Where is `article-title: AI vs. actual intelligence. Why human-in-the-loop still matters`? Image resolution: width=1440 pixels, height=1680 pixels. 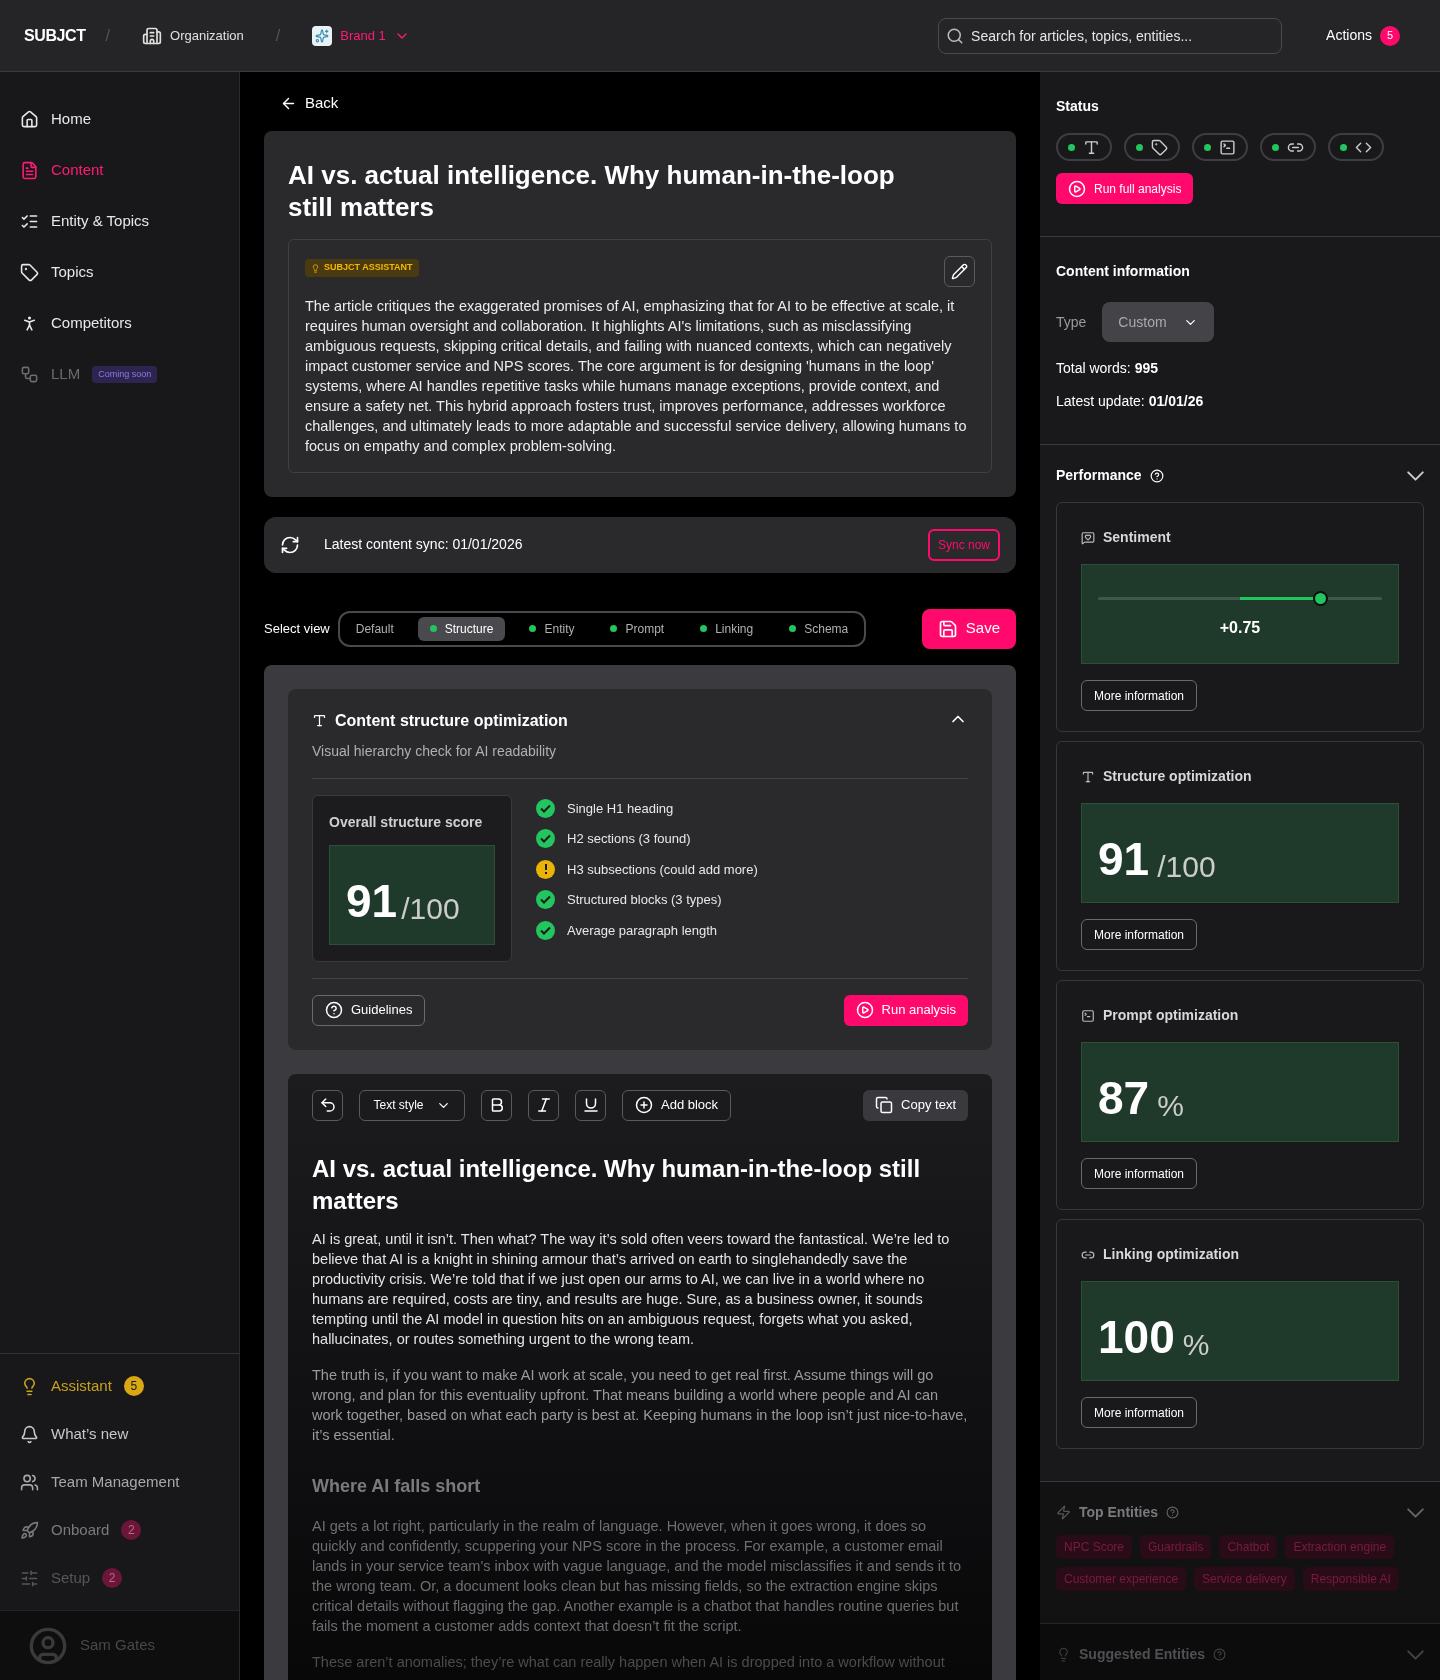
article-title: AI vs. actual intelligence. Why human-in-the-loop still matters is located at coordinates (592, 190).